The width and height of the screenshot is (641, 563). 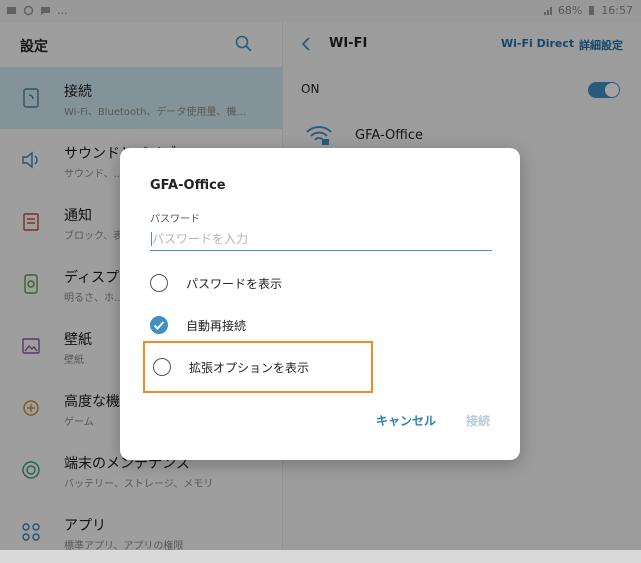 What do you see at coordinates (234, 284) in the screenshot?
I see `show-password-label: パスワードを表示` at bounding box center [234, 284].